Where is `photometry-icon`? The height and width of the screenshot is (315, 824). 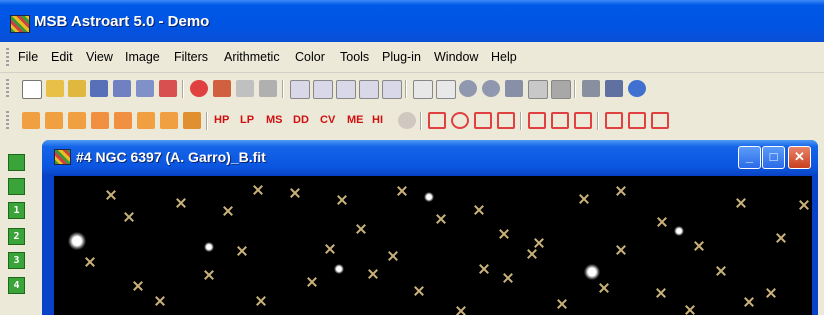 photometry-icon is located at coordinates (369, 89).